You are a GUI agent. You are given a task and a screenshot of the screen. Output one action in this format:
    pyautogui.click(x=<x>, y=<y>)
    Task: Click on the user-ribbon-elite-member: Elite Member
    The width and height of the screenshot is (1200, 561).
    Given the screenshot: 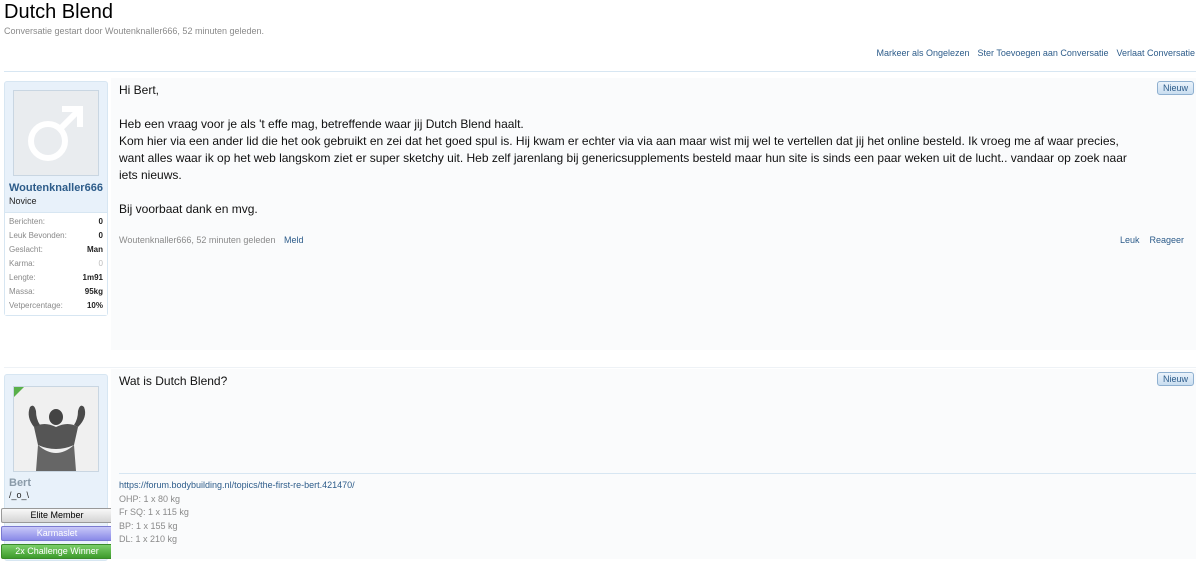 What is the action you would take?
    pyautogui.click(x=57, y=515)
    